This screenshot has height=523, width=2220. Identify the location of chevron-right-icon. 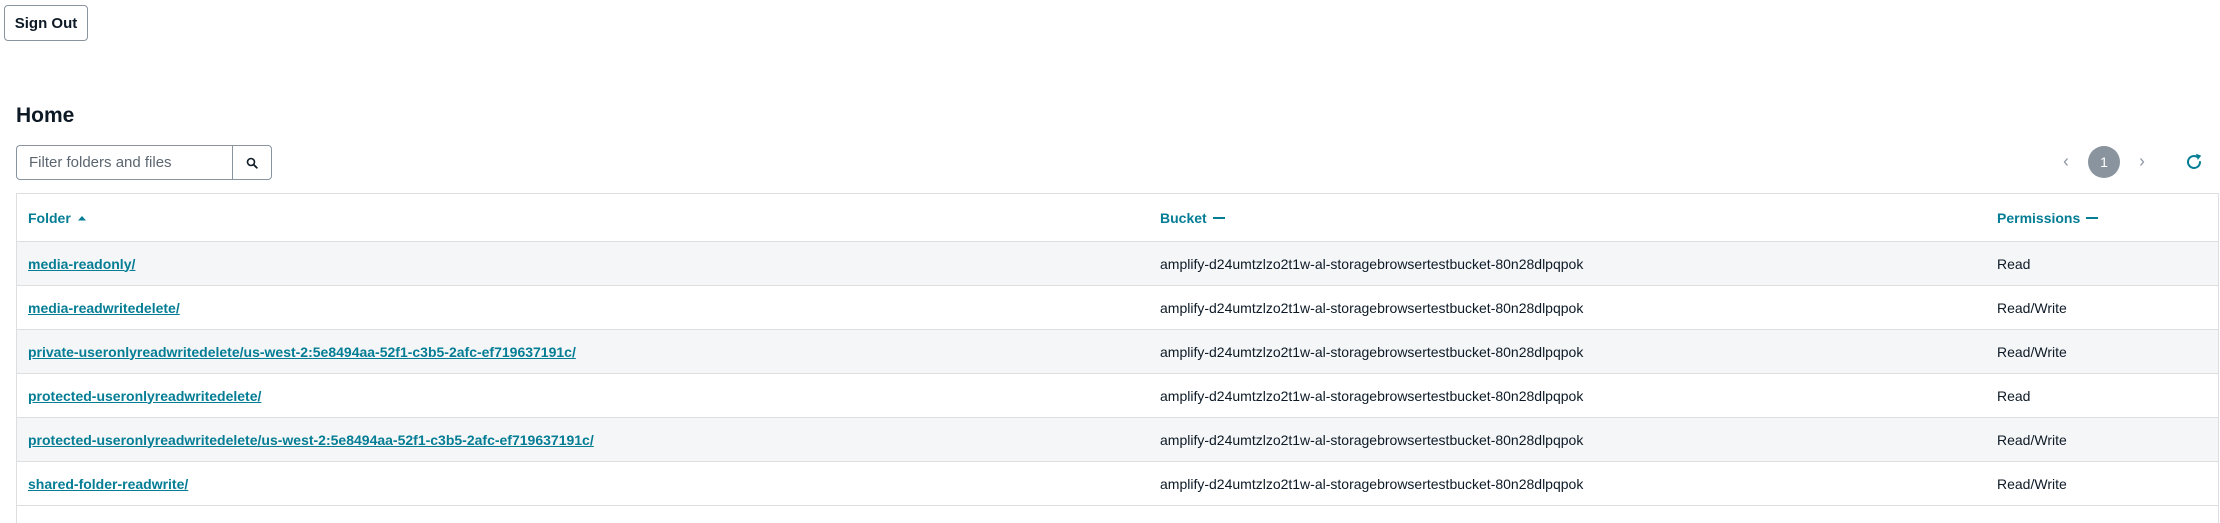
(2142, 162).